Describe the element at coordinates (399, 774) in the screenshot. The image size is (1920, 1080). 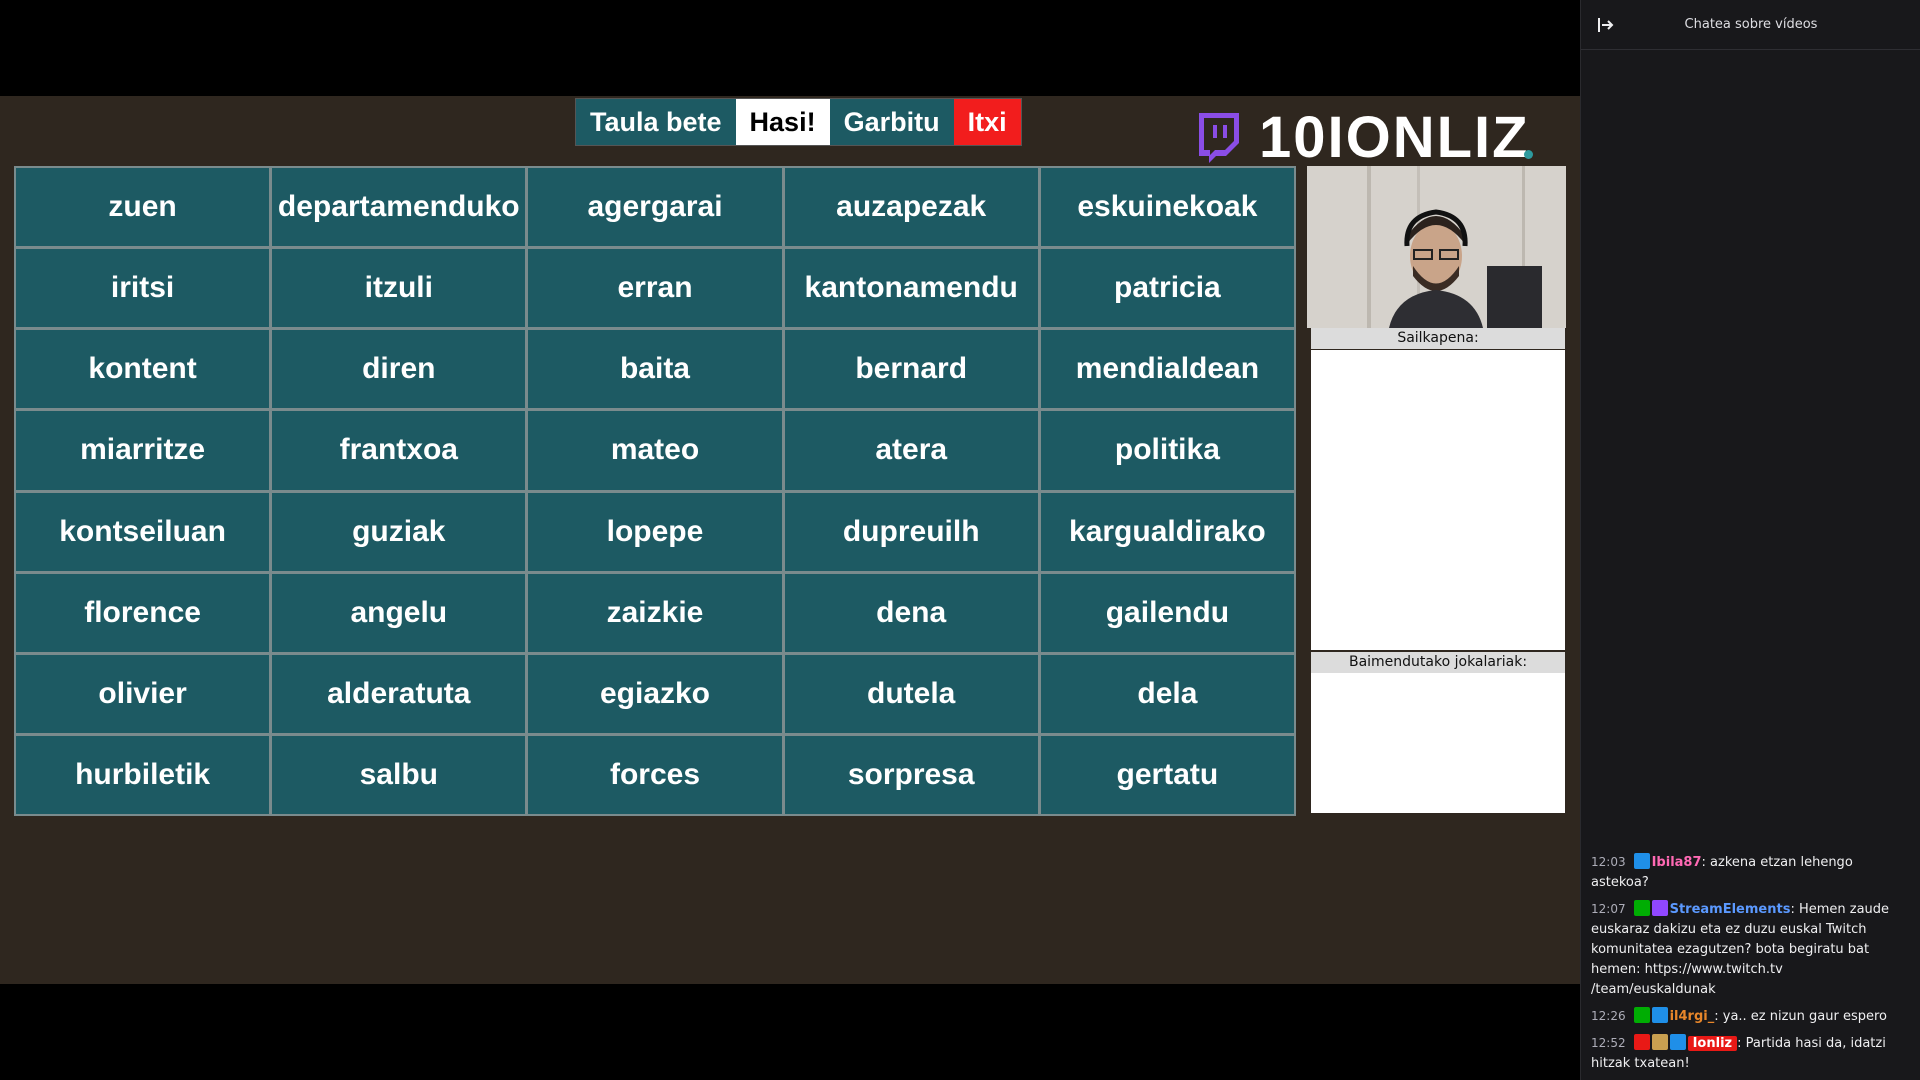
I see `board-cell: salbu` at that location.